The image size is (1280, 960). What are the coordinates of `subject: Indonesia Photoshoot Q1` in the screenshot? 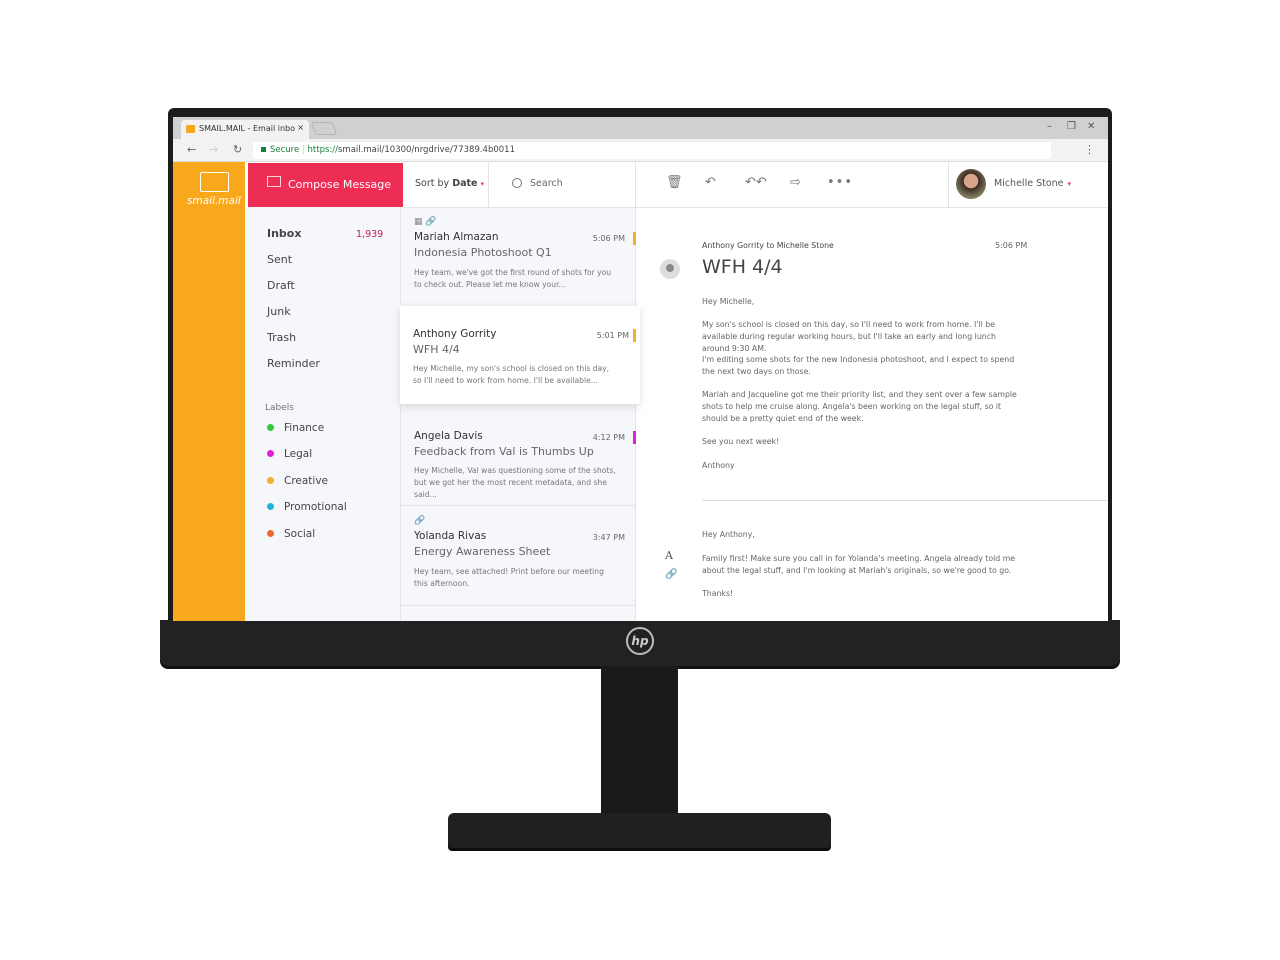 It's located at (483, 252).